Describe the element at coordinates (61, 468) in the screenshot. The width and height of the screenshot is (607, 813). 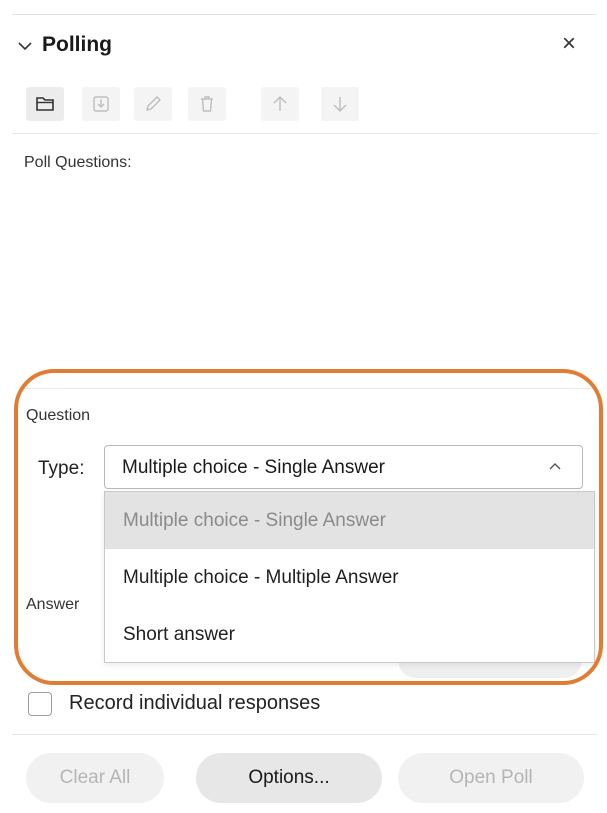
I see `type-label: Type:` at that location.